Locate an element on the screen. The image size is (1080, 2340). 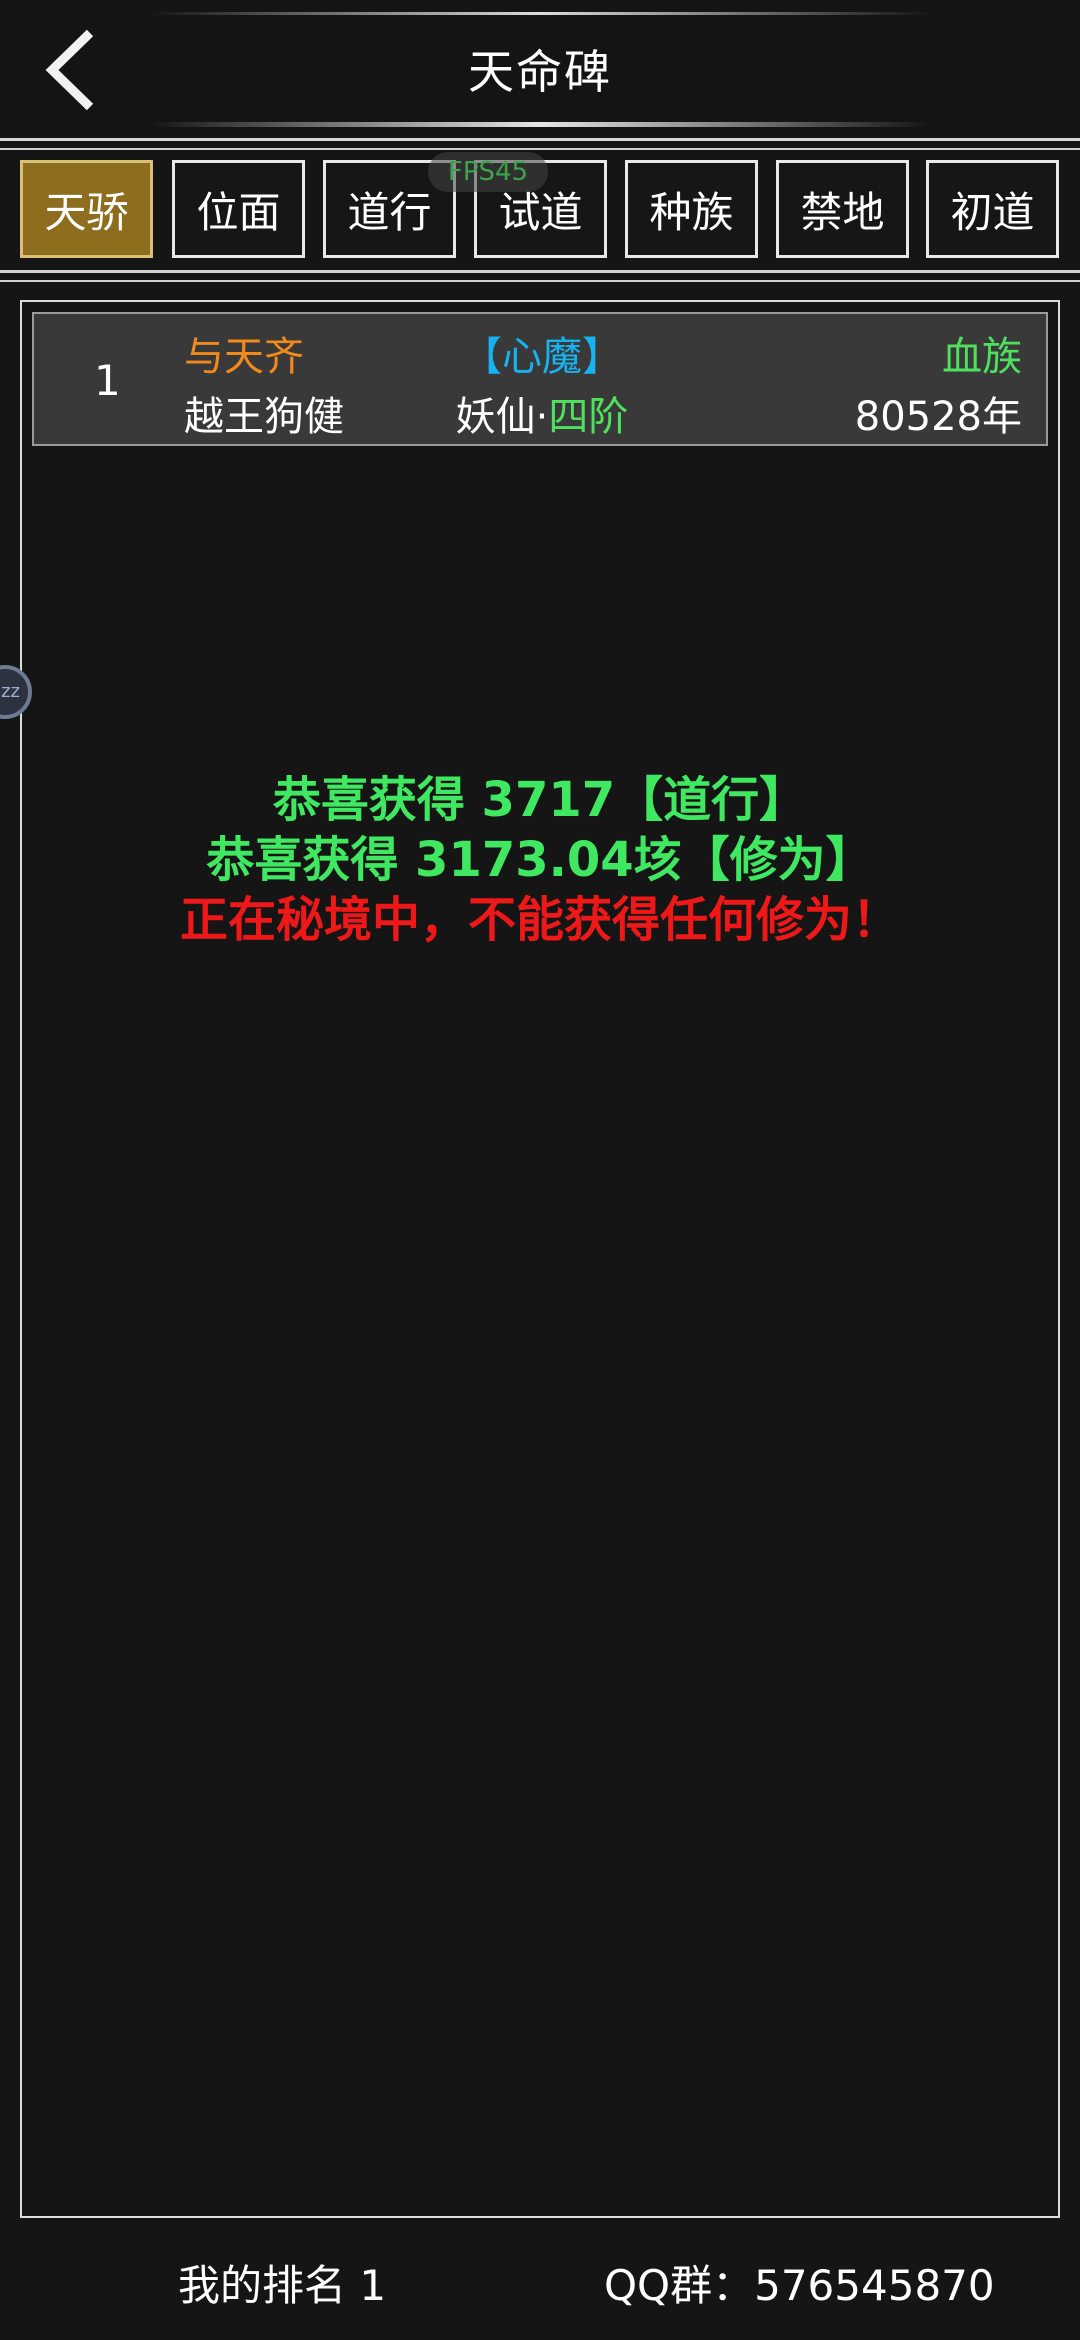
tab-tianjiao: 天骄 is located at coordinates (86, 209).